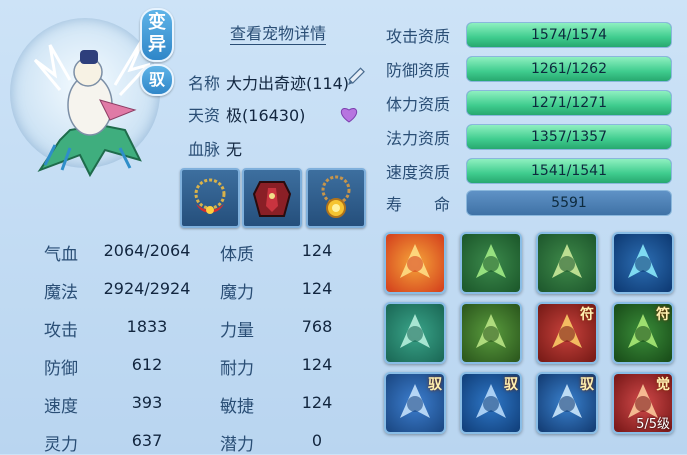 The height and width of the screenshot is (455, 687). Describe the element at coordinates (61, 293) in the screenshot. I see `stat-label: 魔法` at that location.